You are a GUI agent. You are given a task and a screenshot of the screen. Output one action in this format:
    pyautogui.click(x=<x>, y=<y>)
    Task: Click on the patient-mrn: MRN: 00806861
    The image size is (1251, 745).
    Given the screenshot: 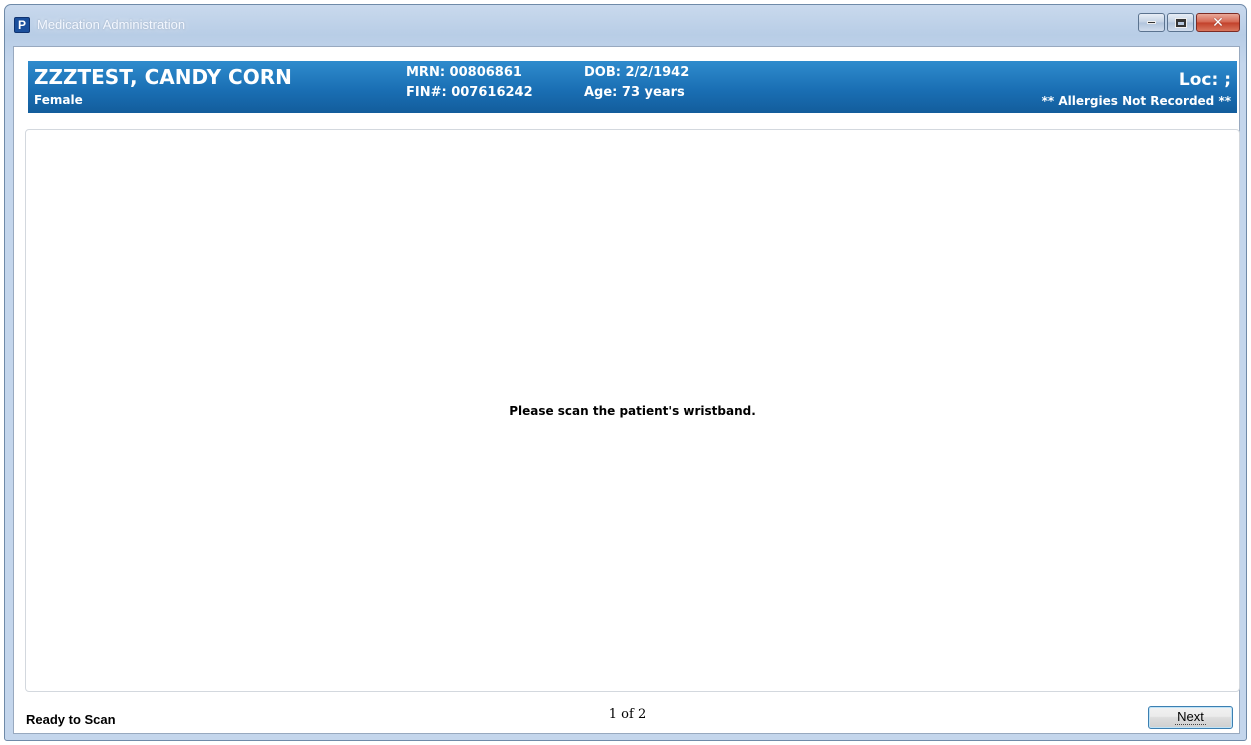 What is the action you would take?
    pyautogui.click(x=464, y=72)
    